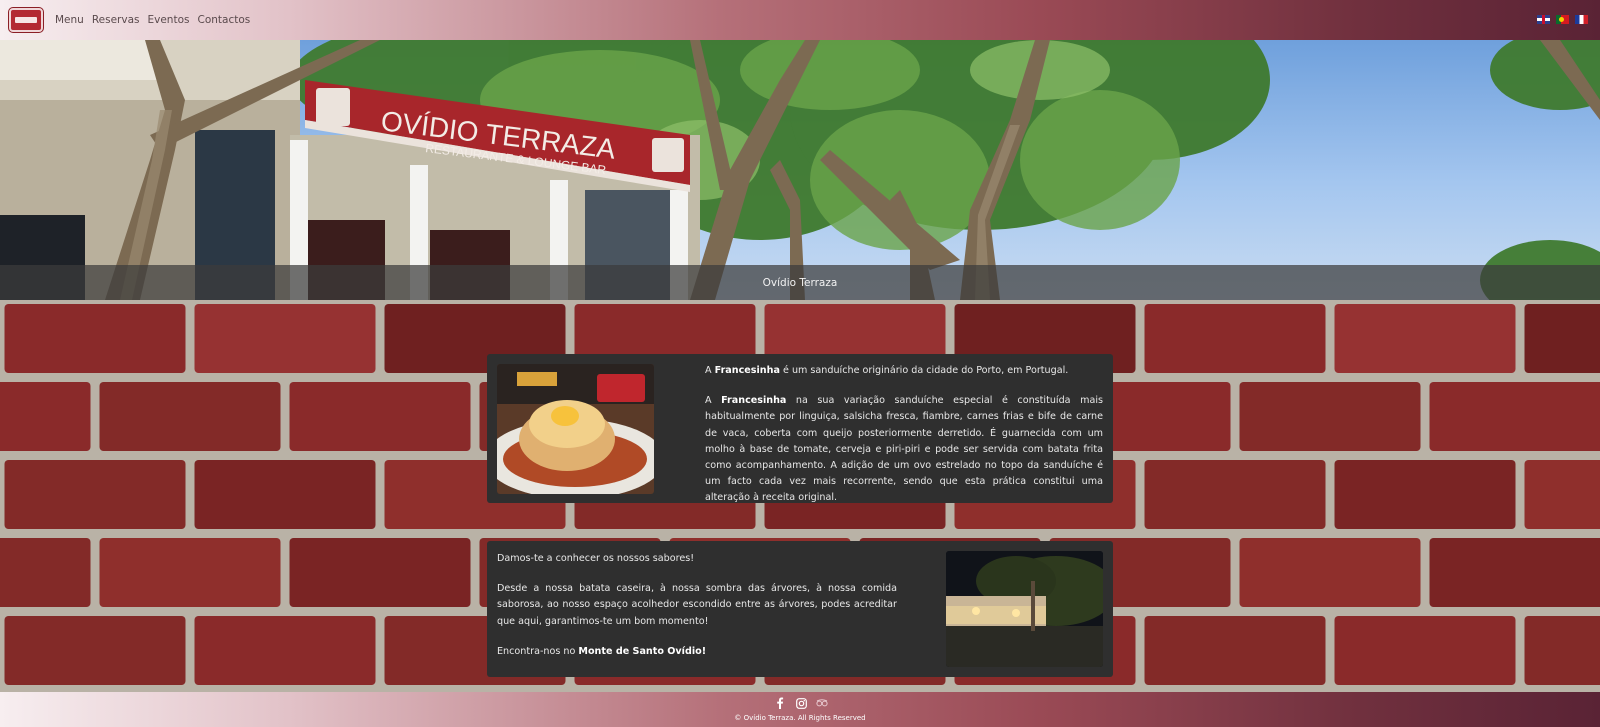  I want to click on nav-link-contactos: Contactos, so click(223, 20).